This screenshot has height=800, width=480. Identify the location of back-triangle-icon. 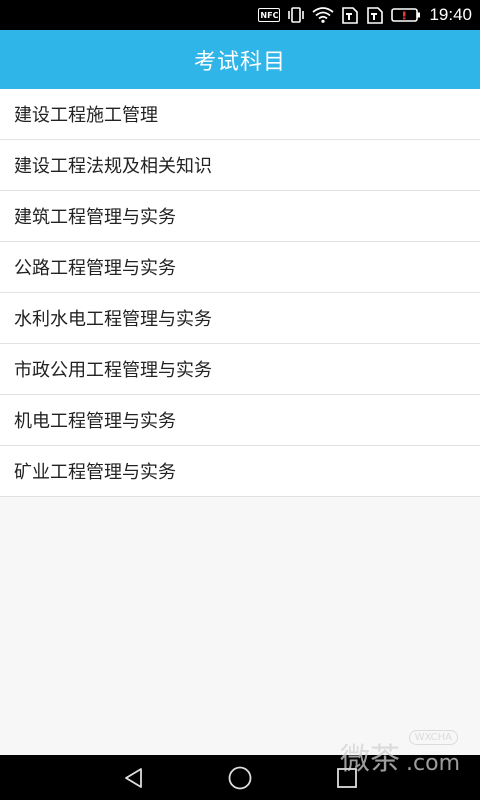
(133, 778).